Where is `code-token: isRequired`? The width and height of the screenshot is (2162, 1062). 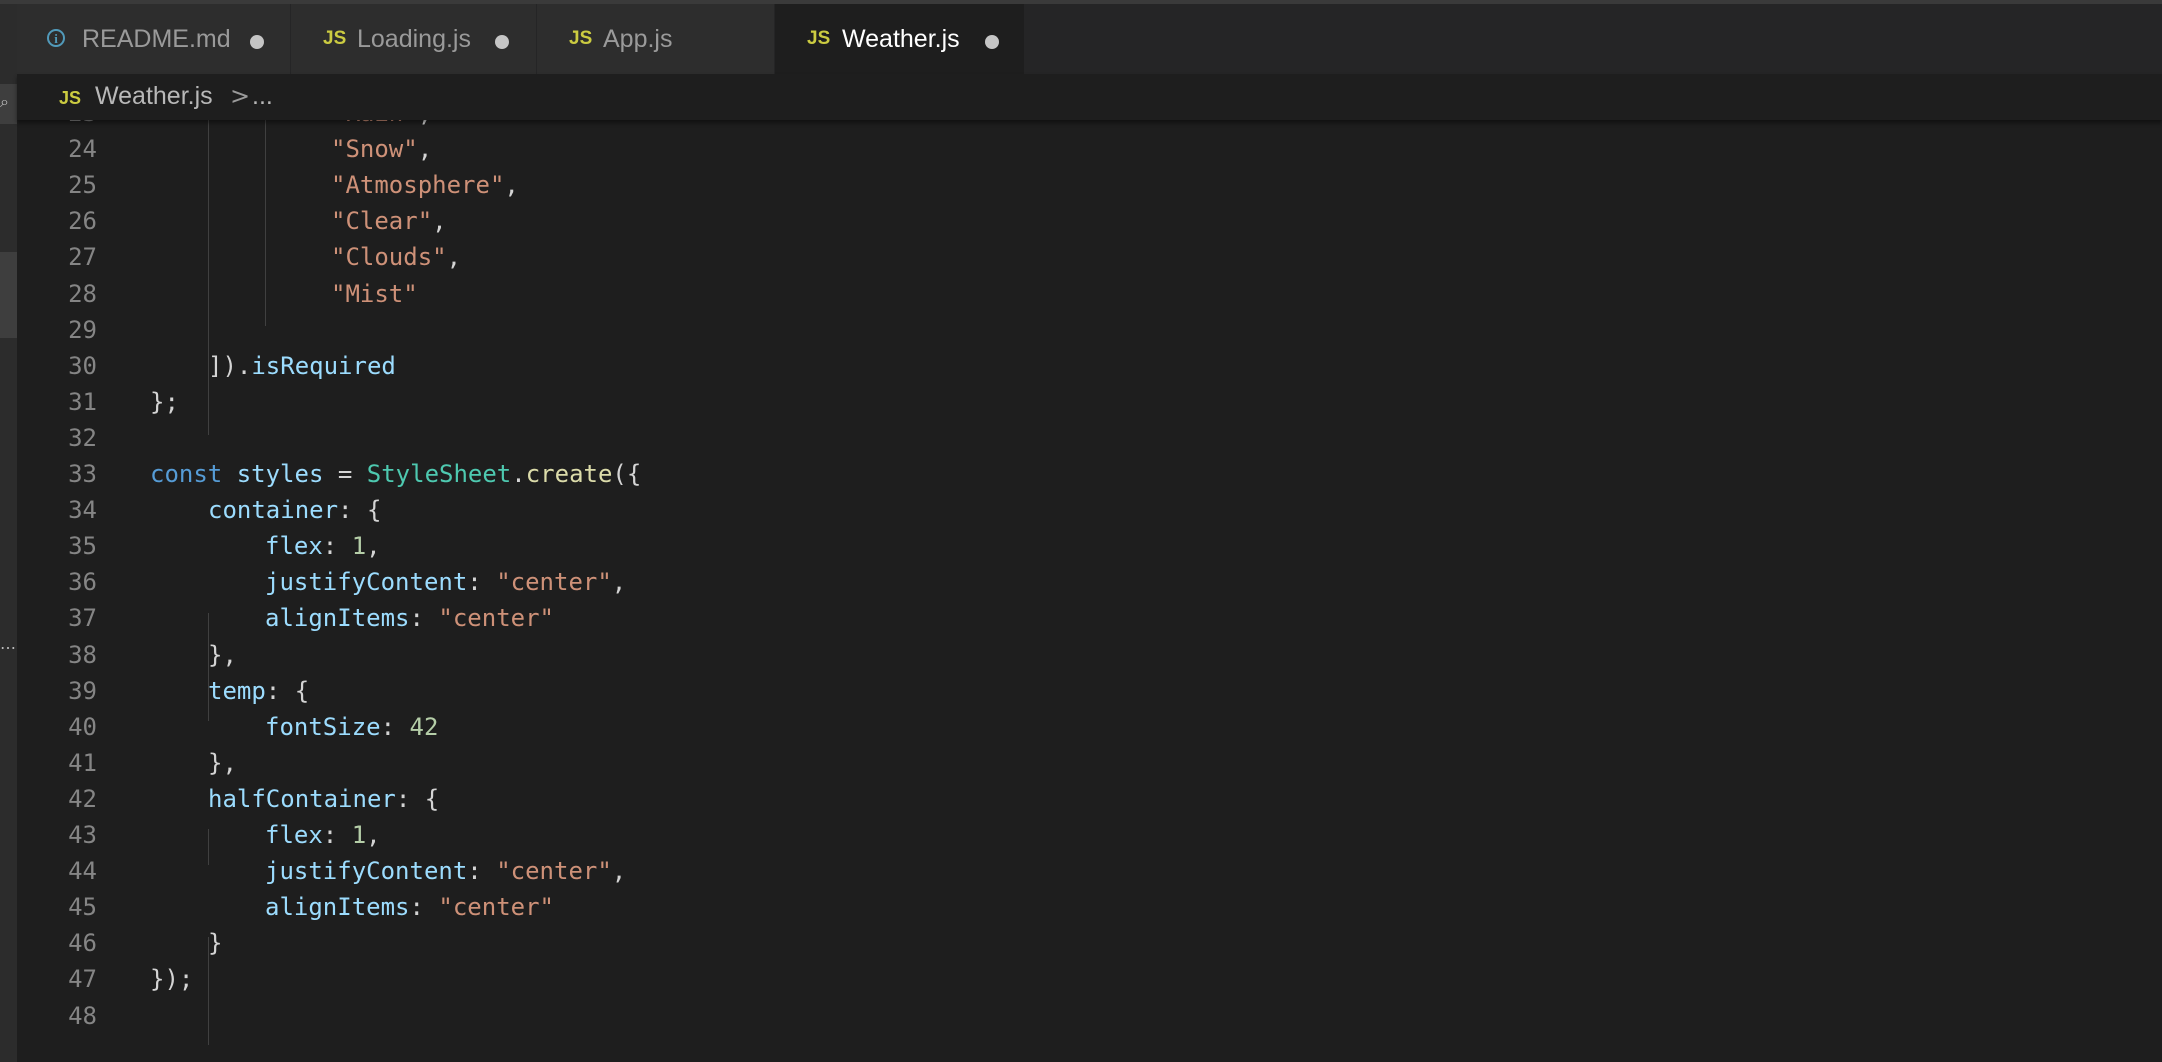 code-token: isRequired is located at coordinates (323, 365).